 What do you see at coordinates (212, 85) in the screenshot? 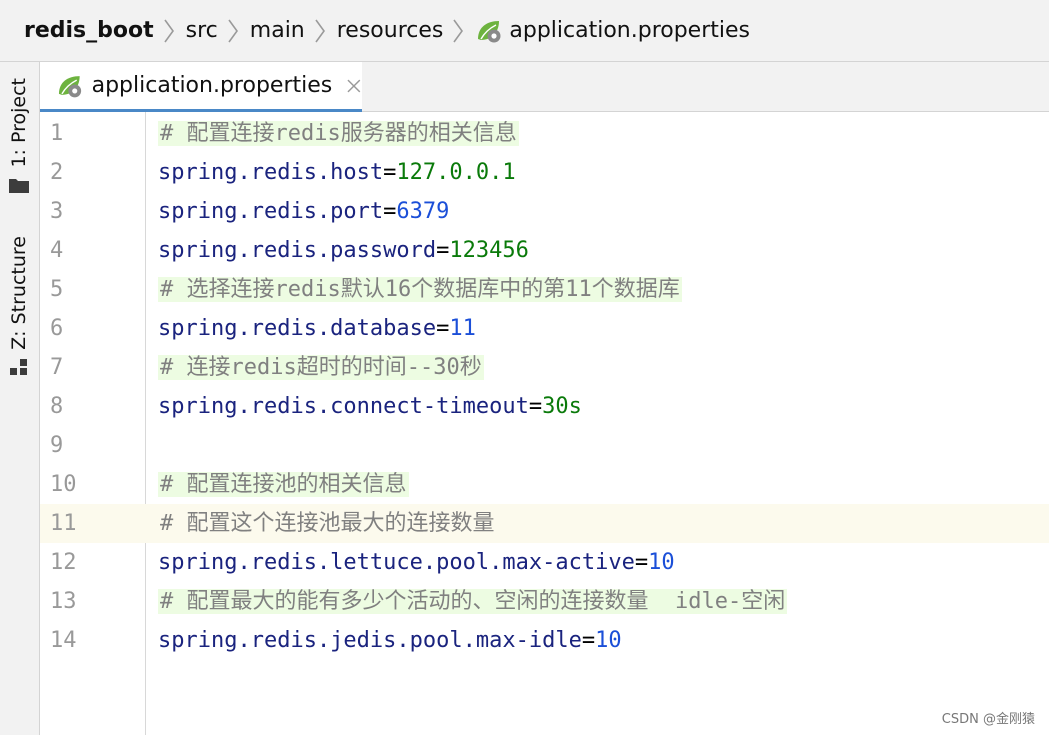
I see `tab-label: application.properties` at bounding box center [212, 85].